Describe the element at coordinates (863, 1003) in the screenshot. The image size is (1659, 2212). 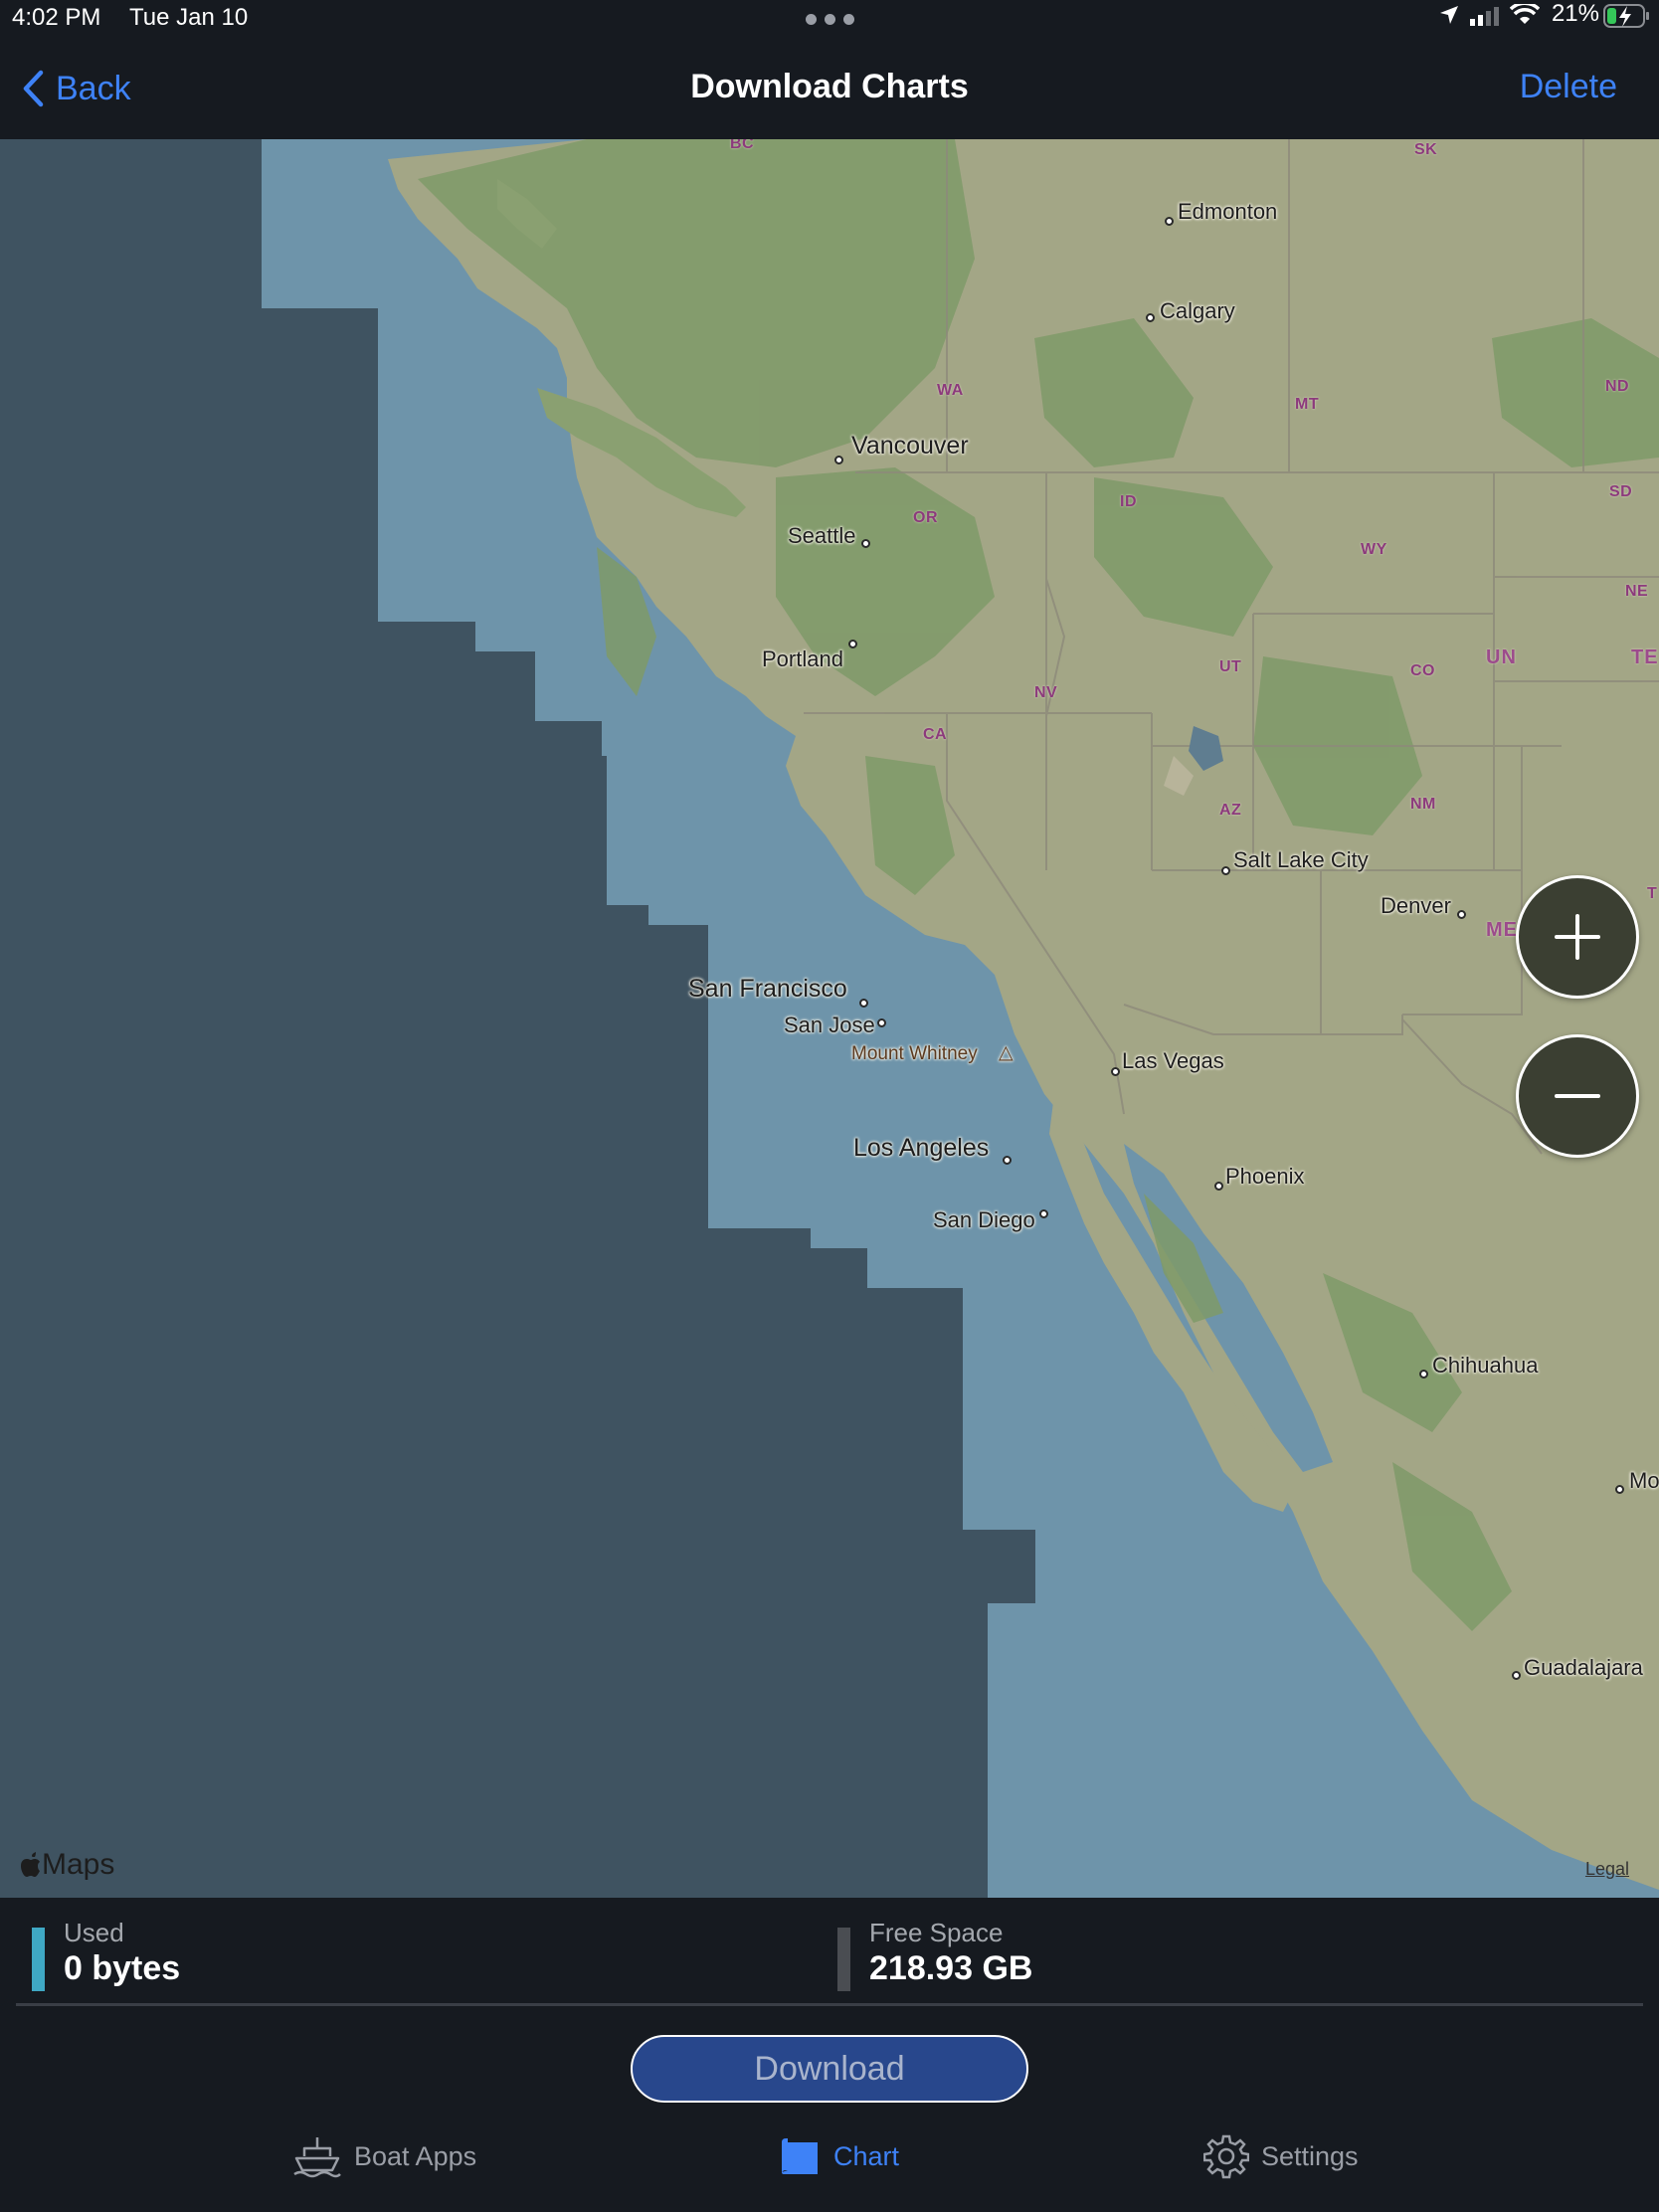
I see `city-dot-san-francisco` at that location.